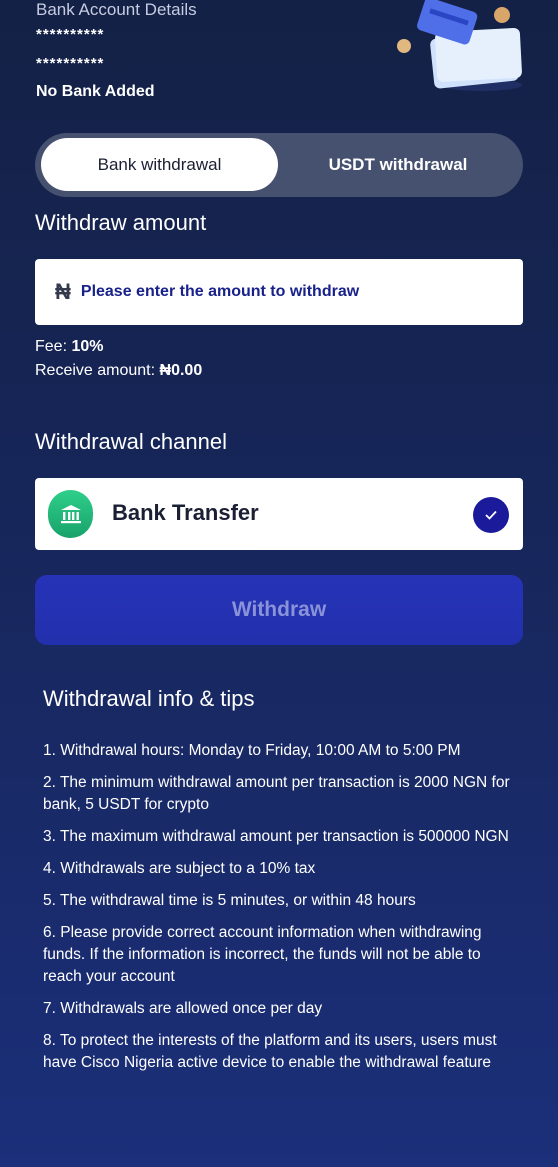 The height and width of the screenshot is (1167, 558). I want to click on amount-input: ₦ Please enter the amount to withdraw, so click(279, 292).